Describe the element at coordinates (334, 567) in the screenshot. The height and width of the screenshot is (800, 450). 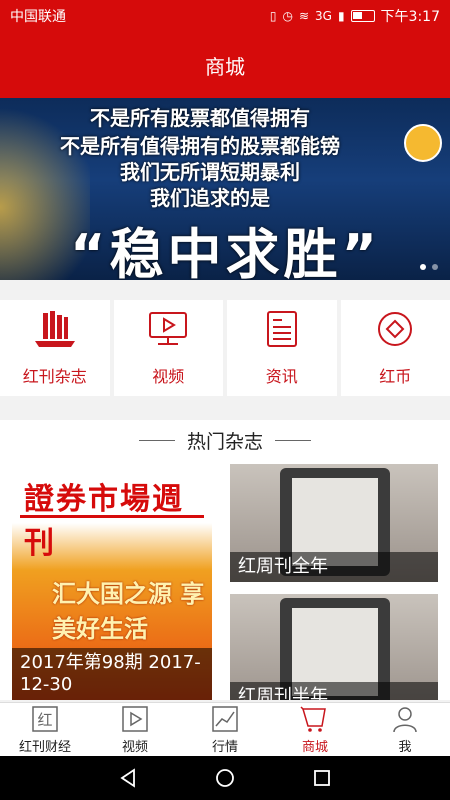
I see `magazine-caption: 红周刊全年` at that location.